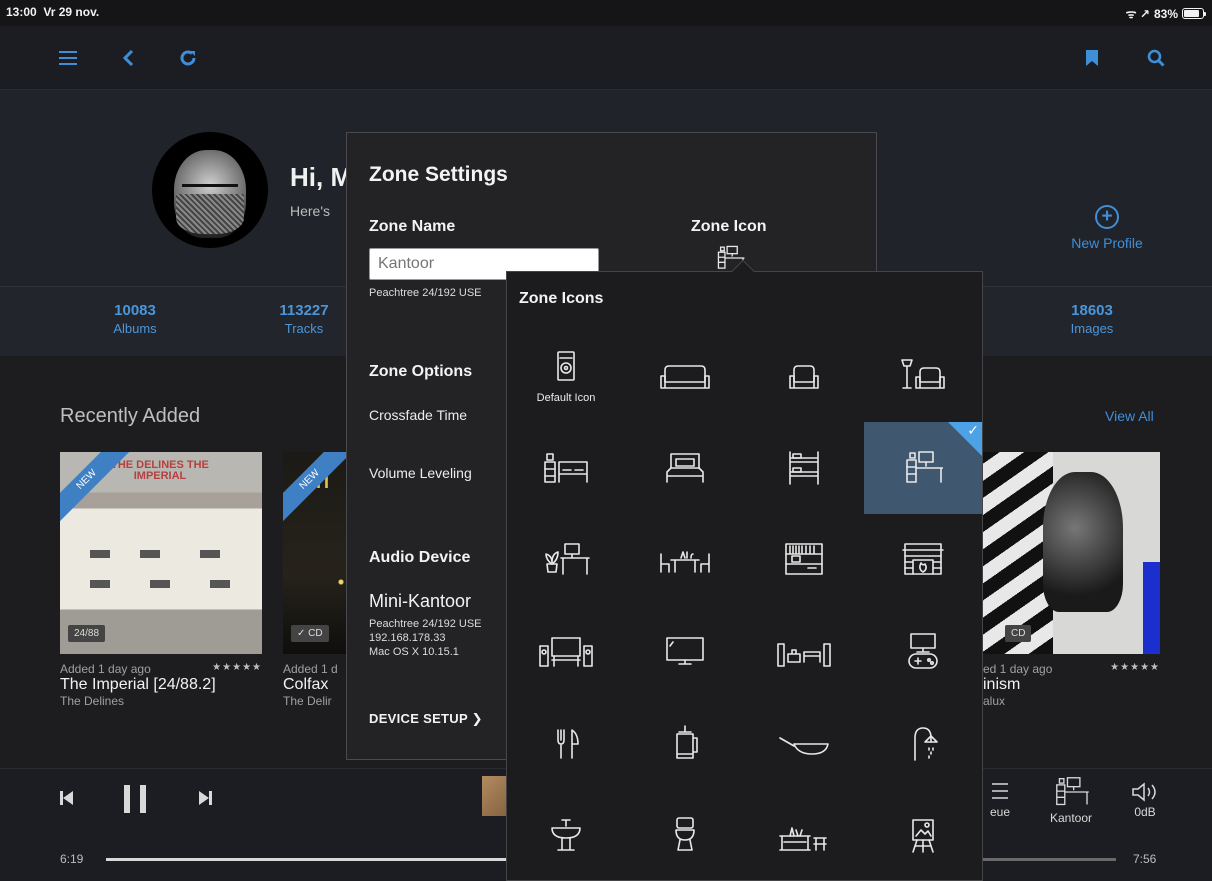 This screenshot has height=881, width=1212. I want to click on album-meta: Added 1 d Colfax The Delir, so click(314, 685).